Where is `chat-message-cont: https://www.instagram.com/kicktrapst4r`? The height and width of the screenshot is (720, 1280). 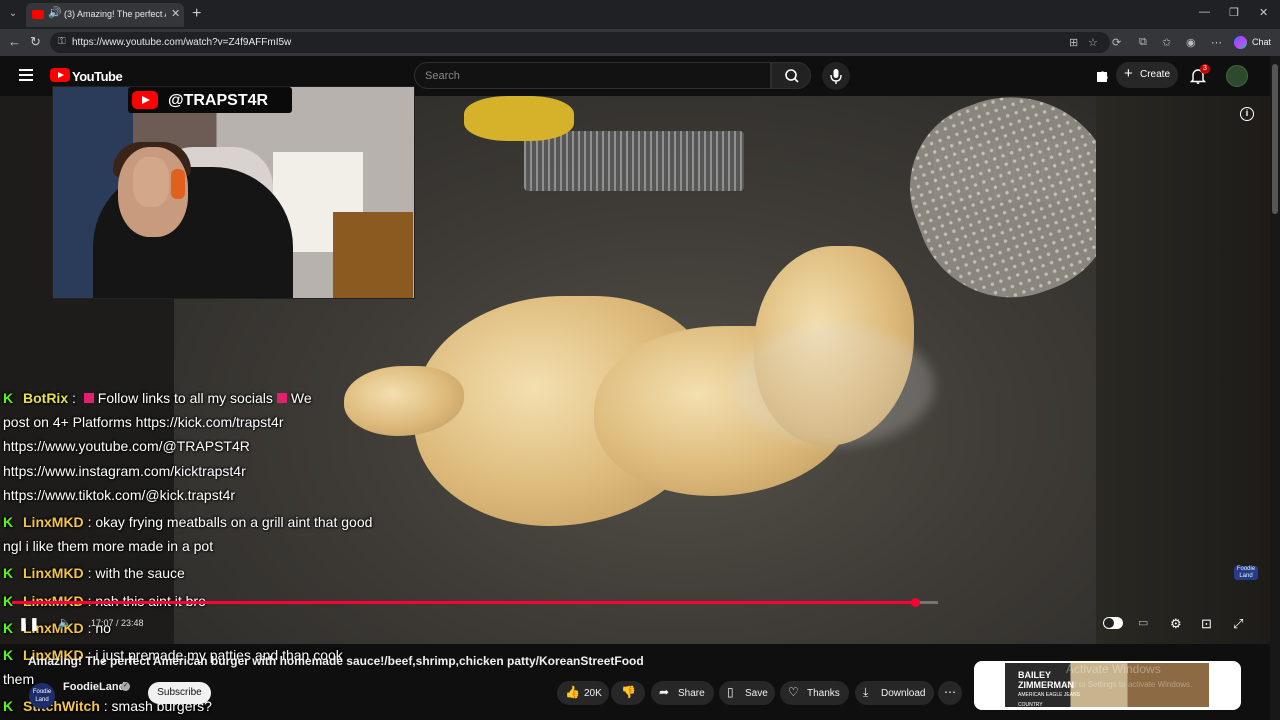
chat-message-cont: https://www.instagram.com/kicktrapst4r is located at coordinates (124, 470).